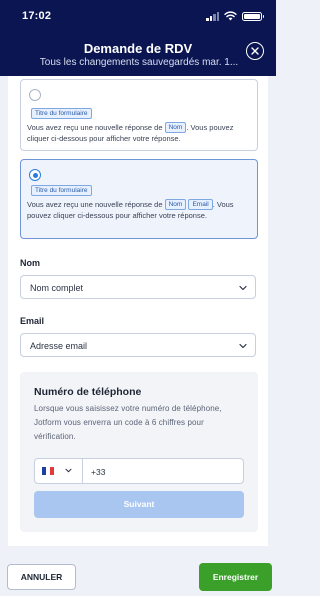  What do you see at coordinates (59, 471) in the screenshot?
I see `country-selector` at bounding box center [59, 471].